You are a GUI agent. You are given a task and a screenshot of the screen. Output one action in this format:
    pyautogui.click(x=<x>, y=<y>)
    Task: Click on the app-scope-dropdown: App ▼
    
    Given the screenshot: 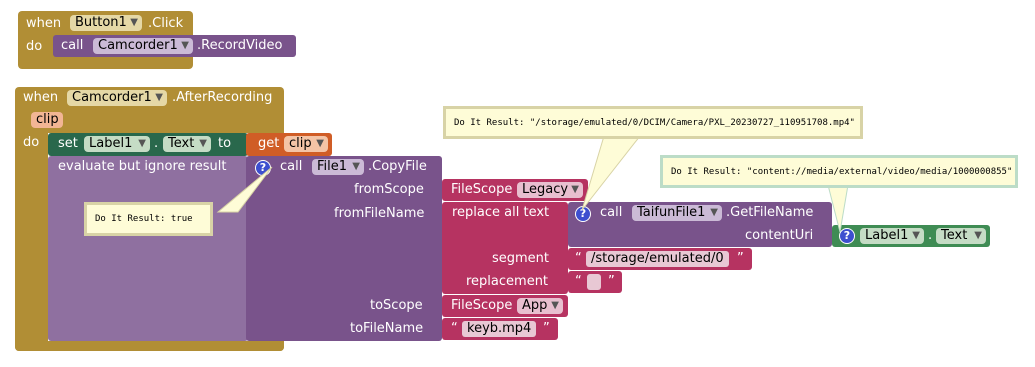 What is the action you would take?
    pyautogui.click(x=540, y=306)
    